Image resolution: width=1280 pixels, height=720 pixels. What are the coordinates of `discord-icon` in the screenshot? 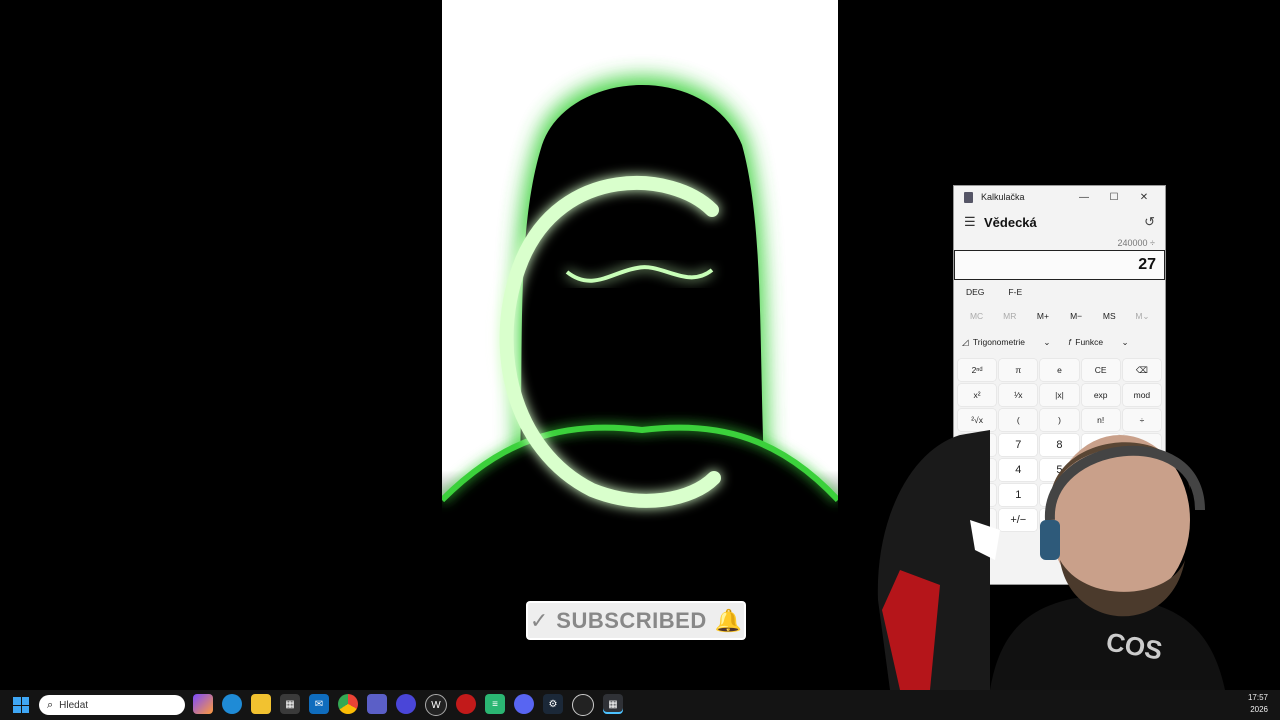 It's located at (524, 704).